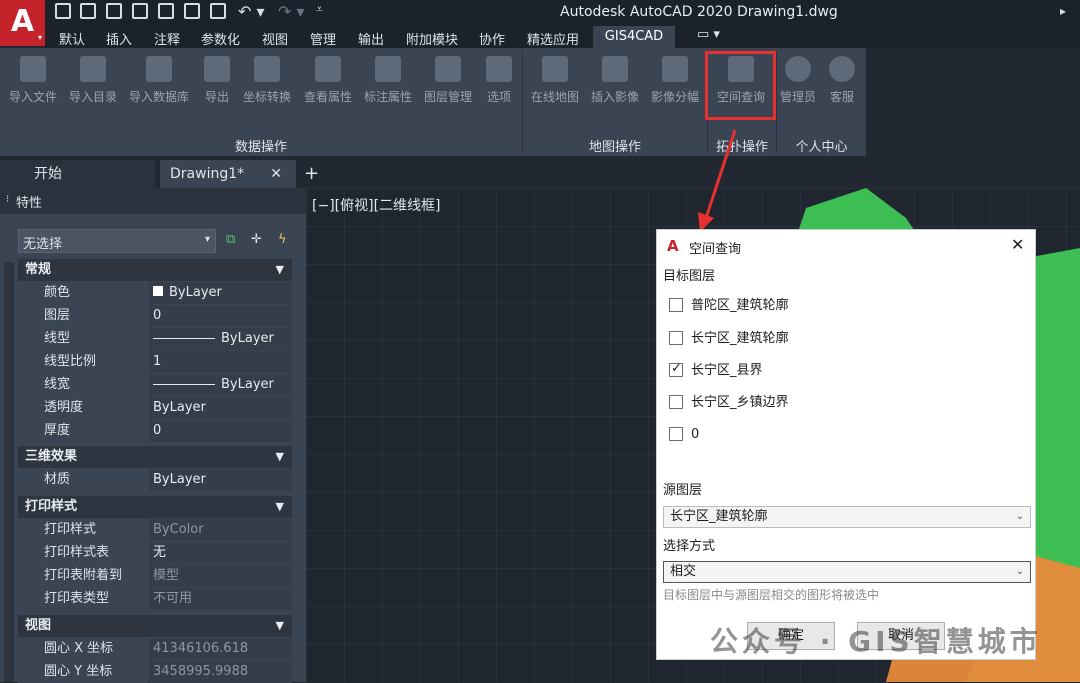 This screenshot has width=1080, height=683. Describe the element at coordinates (63, 11) in the screenshot. I see `new-file-icon` at that location.